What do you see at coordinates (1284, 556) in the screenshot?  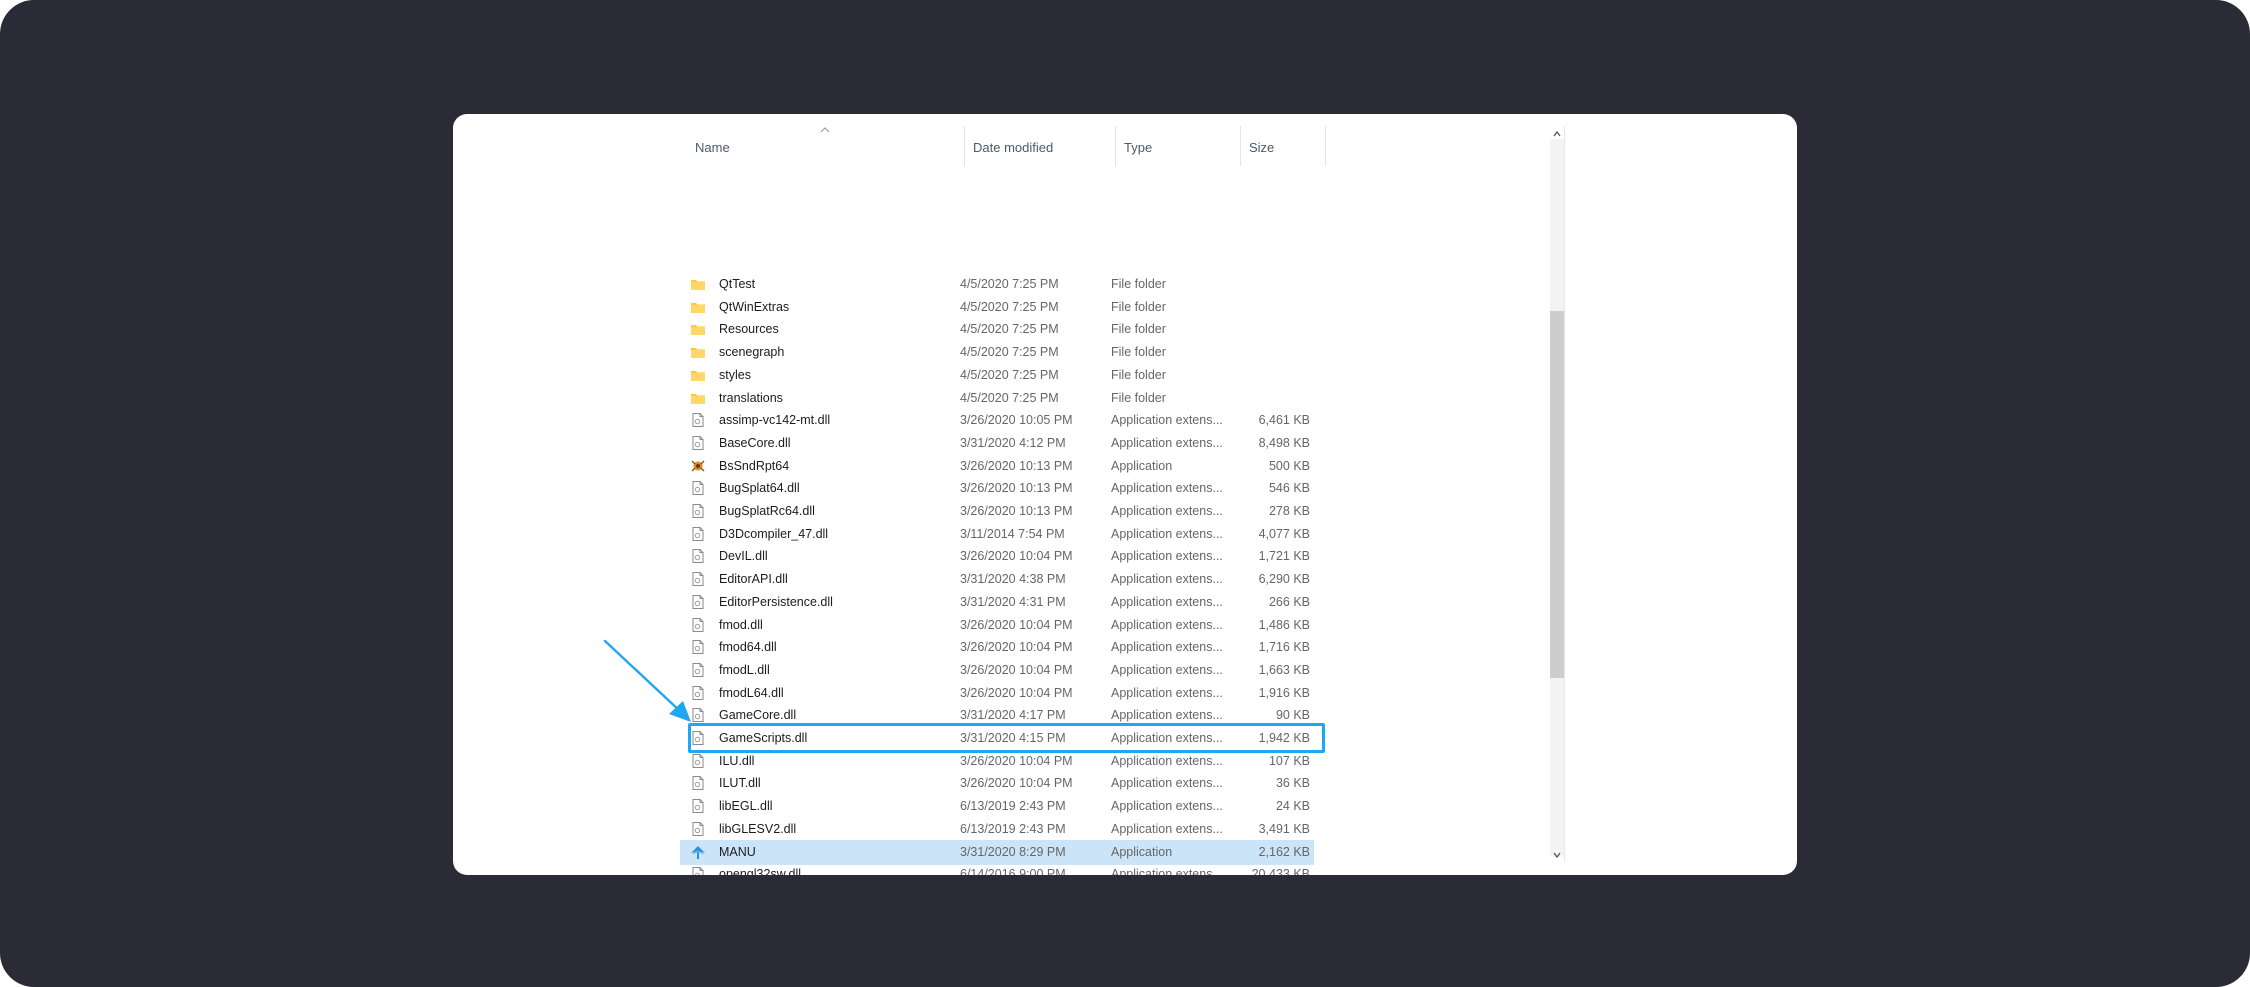 I see `file-size: 1,721 KB` at bounding box center [1284, 556].